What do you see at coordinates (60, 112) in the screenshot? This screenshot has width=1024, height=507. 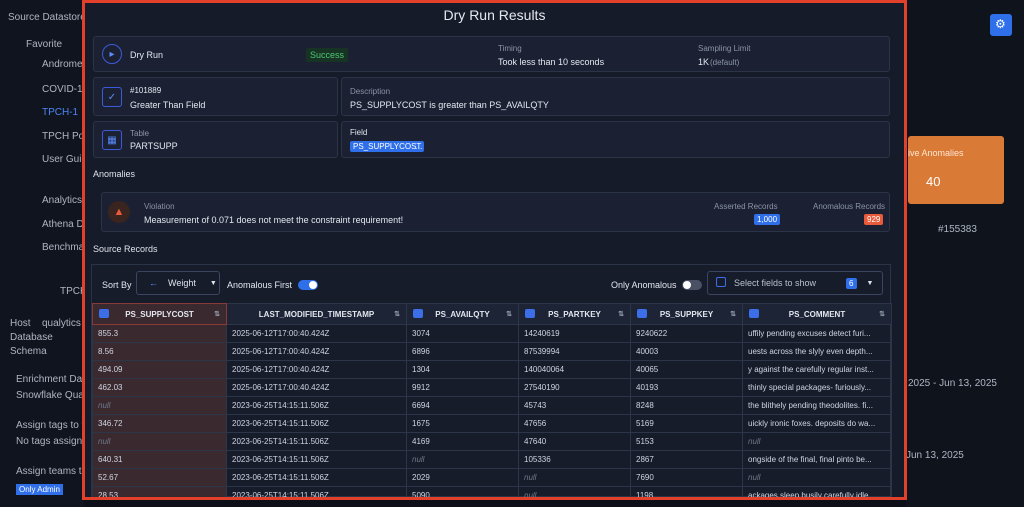 I see `sidebar-item: TPCH-1` at bounding box center [60, 112].